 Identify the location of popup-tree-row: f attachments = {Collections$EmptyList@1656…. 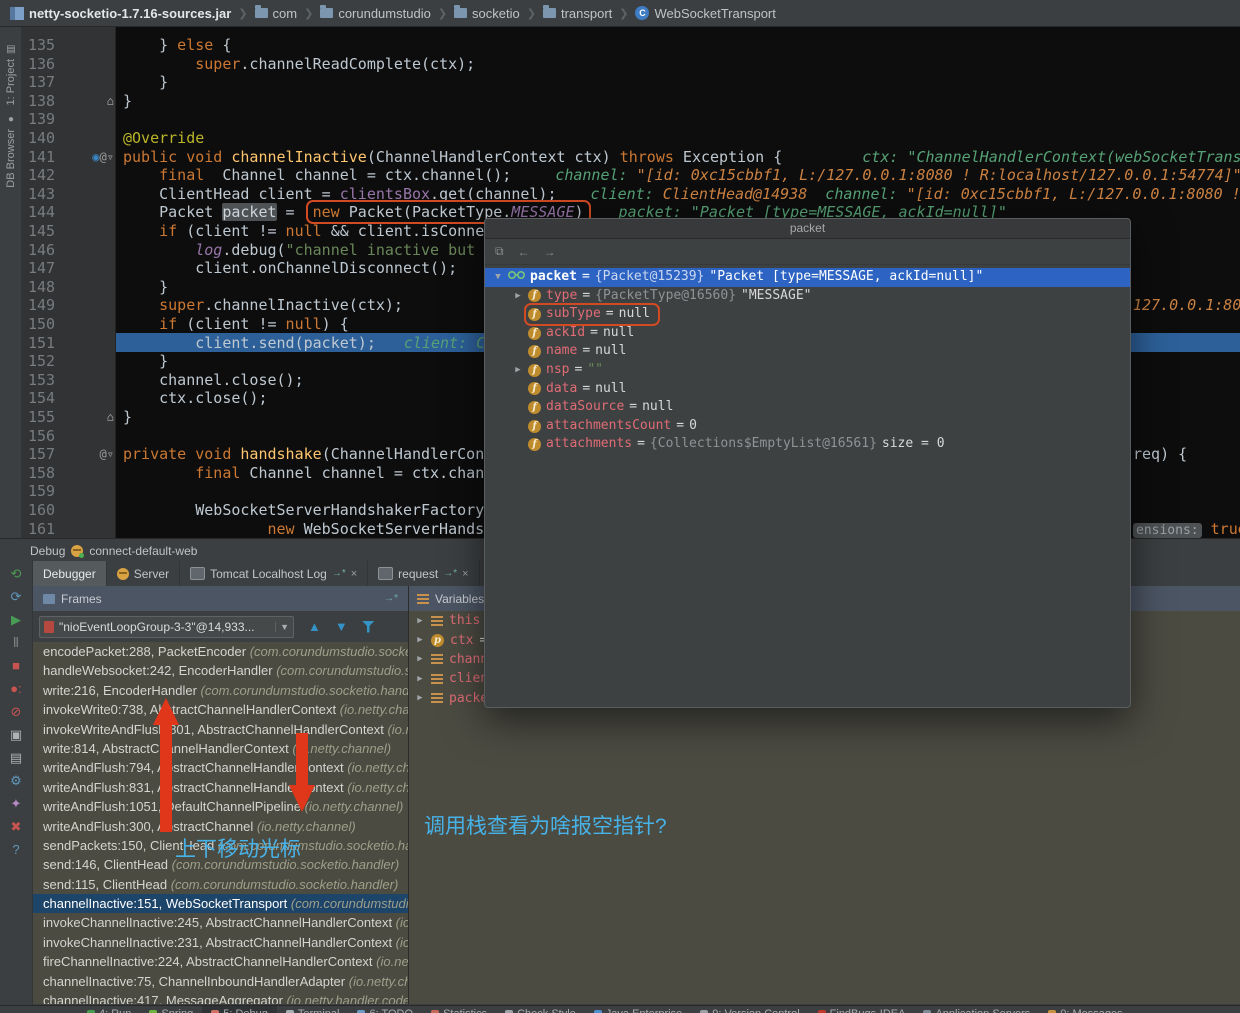
(807, 444).